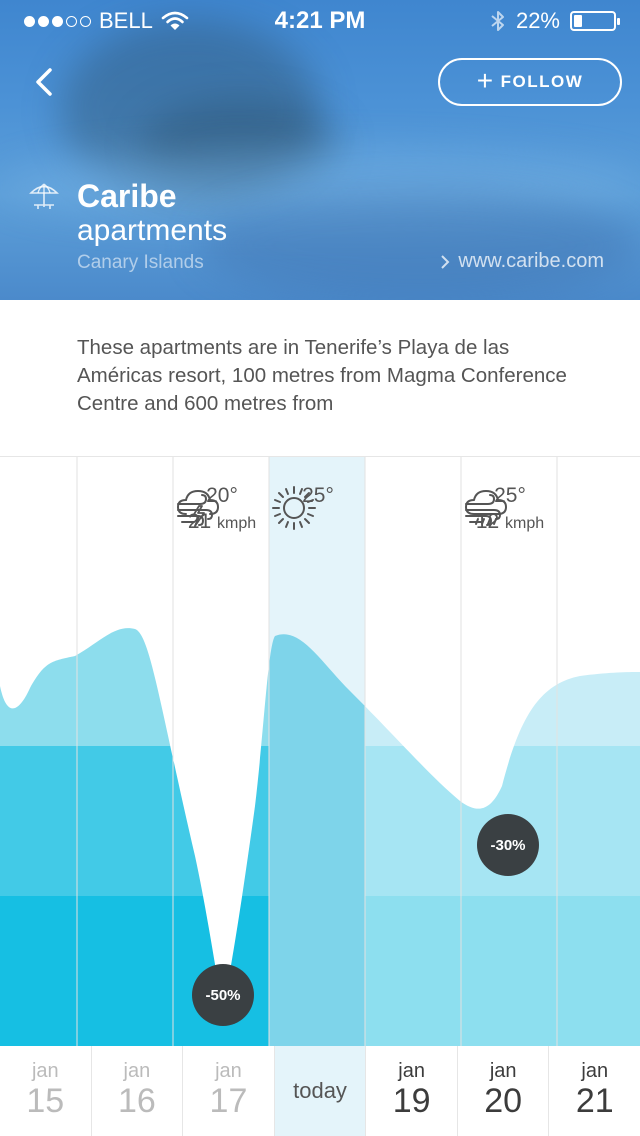 This screenshot has height=1136, width=640. I want to click on plus-icon: +, so click(485, 80).